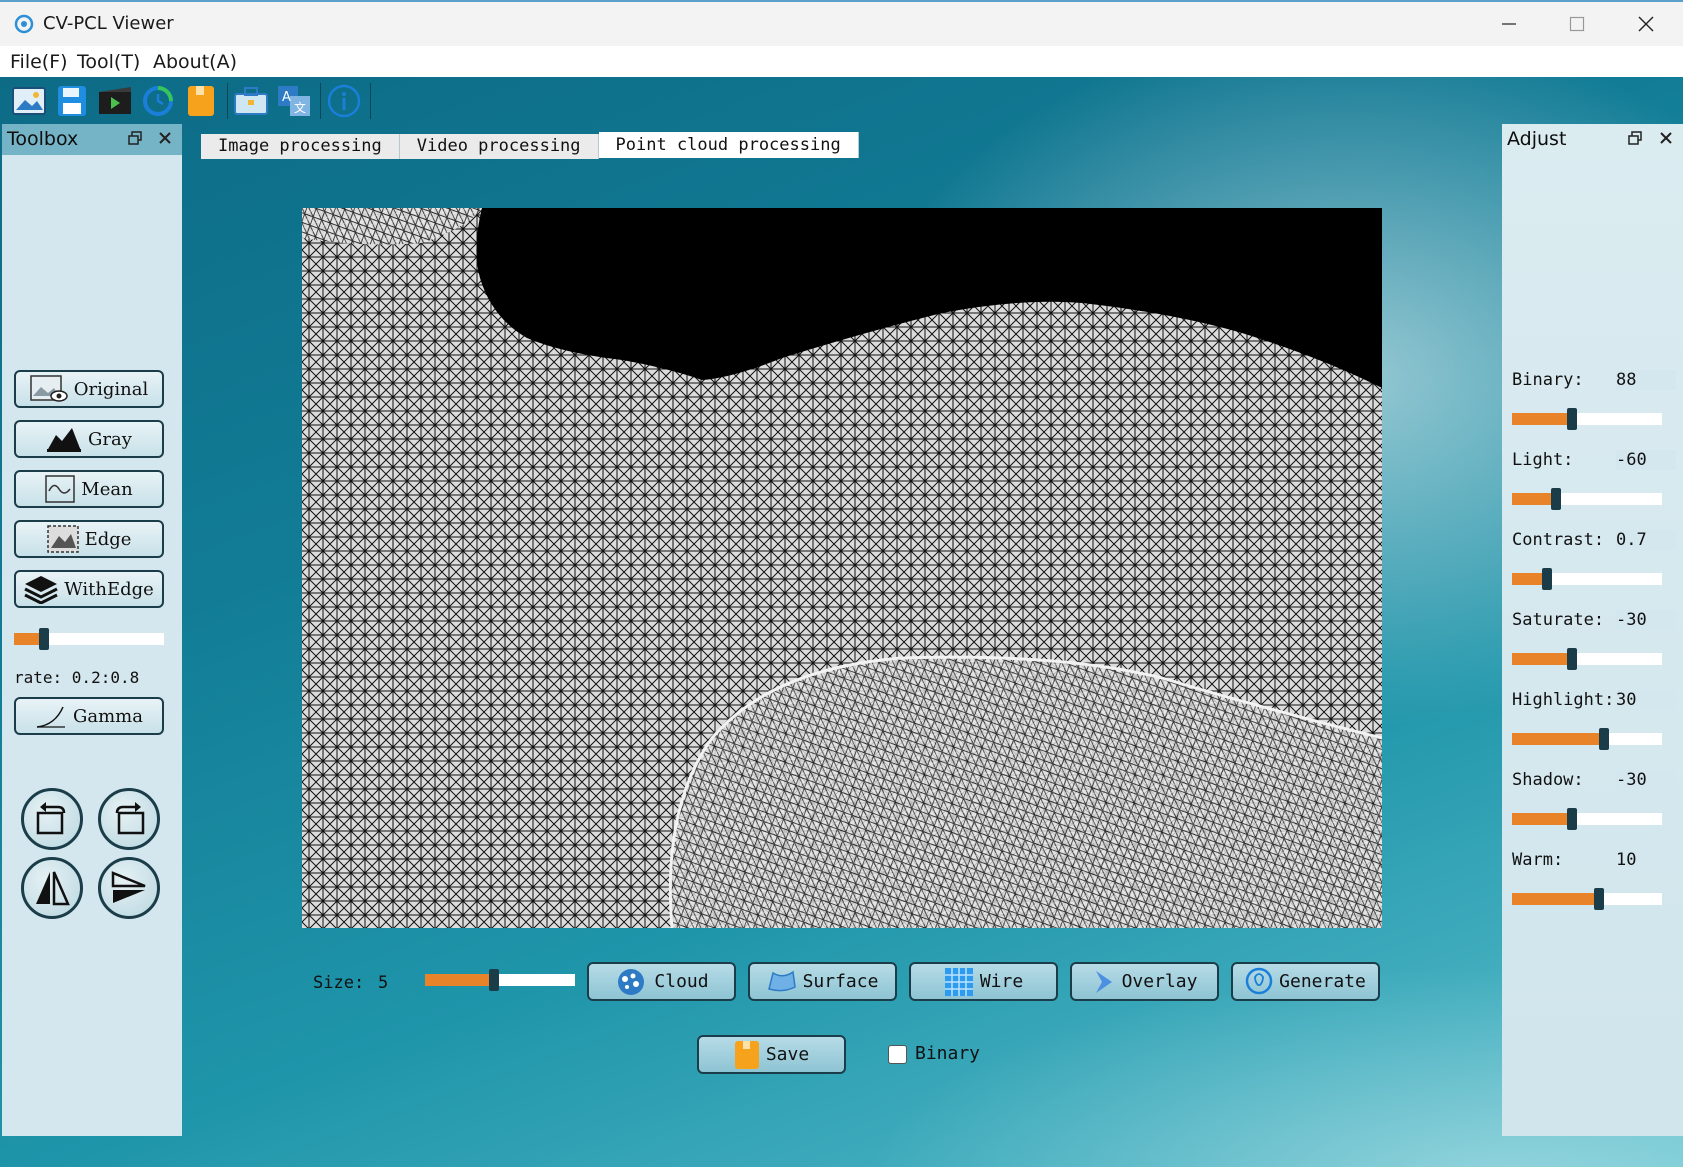 This screenshot has width=1683, height=1167. I want to click on rate-slider, so click(89, 639).